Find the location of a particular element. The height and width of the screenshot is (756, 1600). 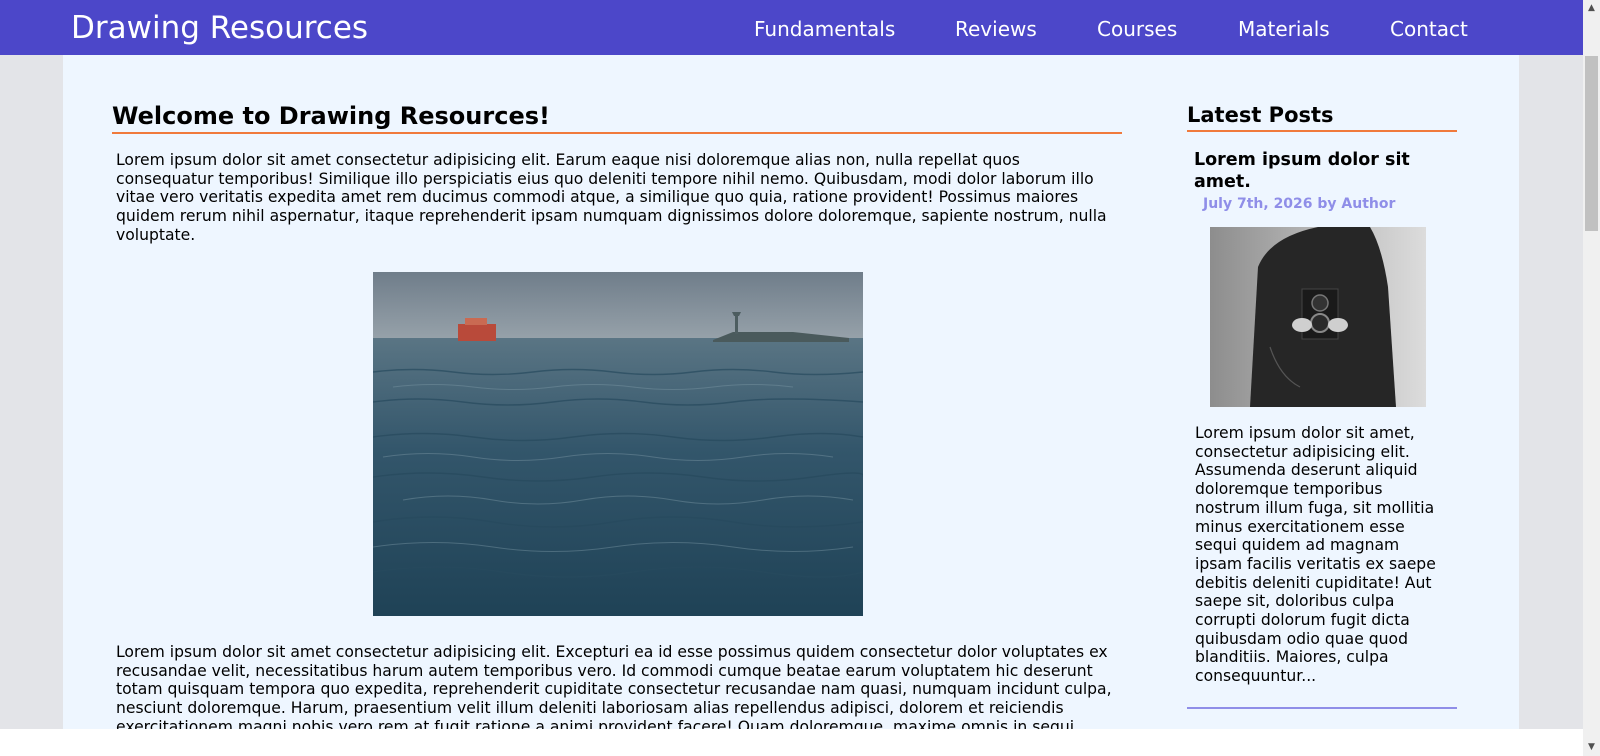

photographer-photo-illustration is located at coordinates (1318, 317).